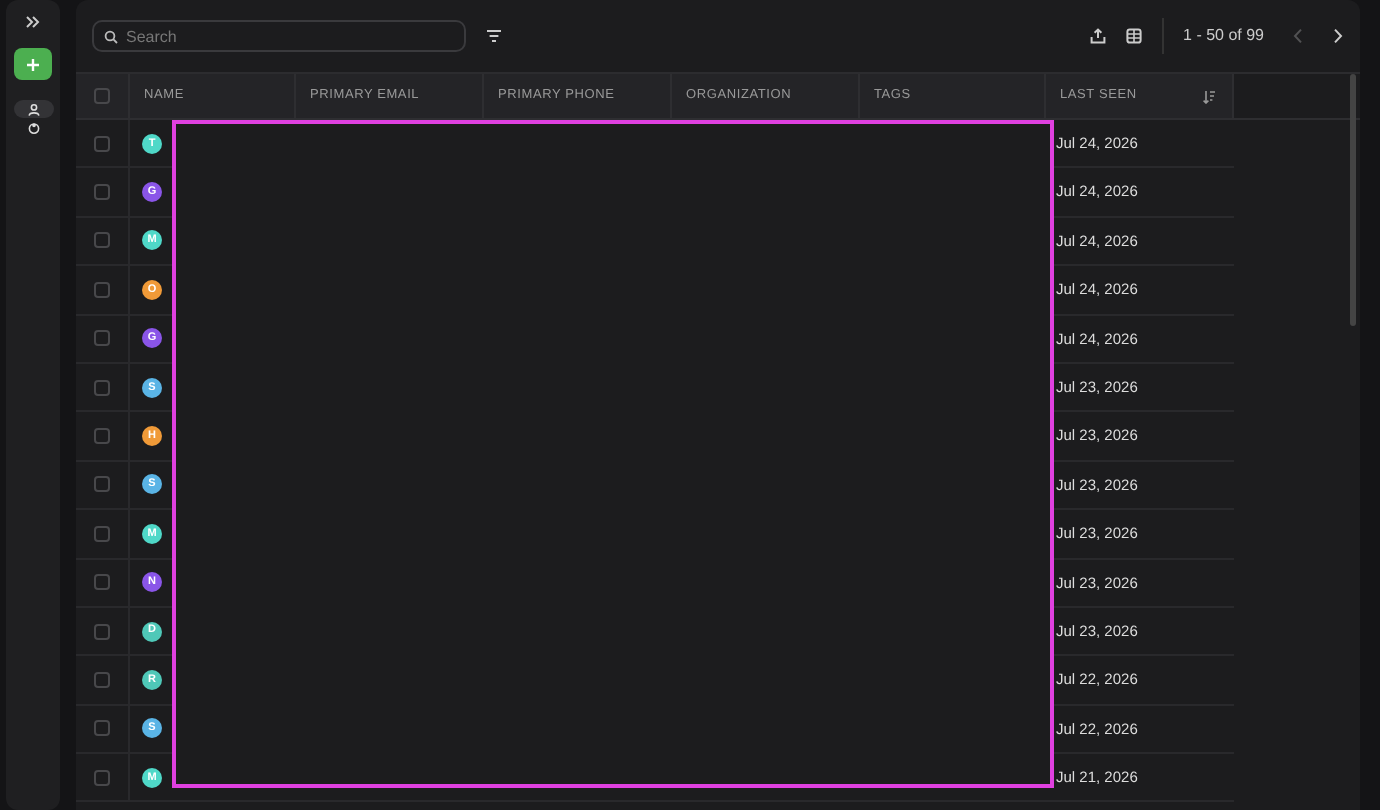 Image resolution: width=1380 pixels, height=810 pixels. Describe the element at coordinates (102, 96) in the screenshot. I see `select-all-checkbox` at that location.